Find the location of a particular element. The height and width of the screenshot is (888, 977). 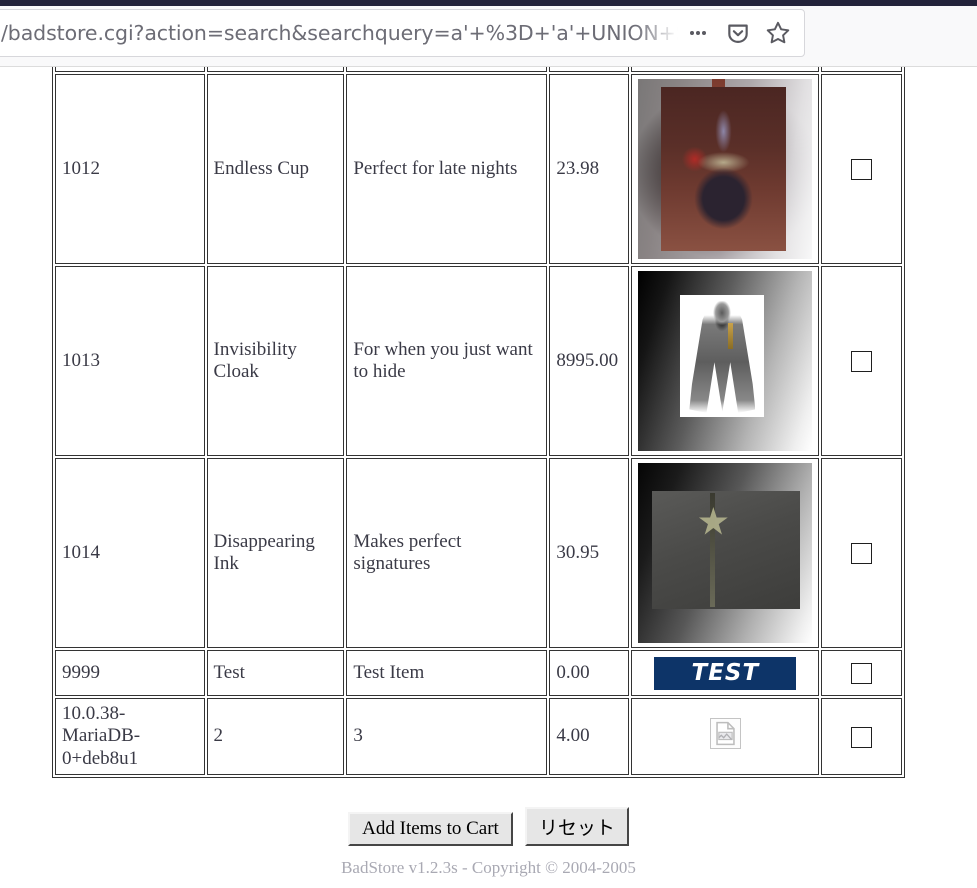

wand-product-image is located at coordinates (725, 553).